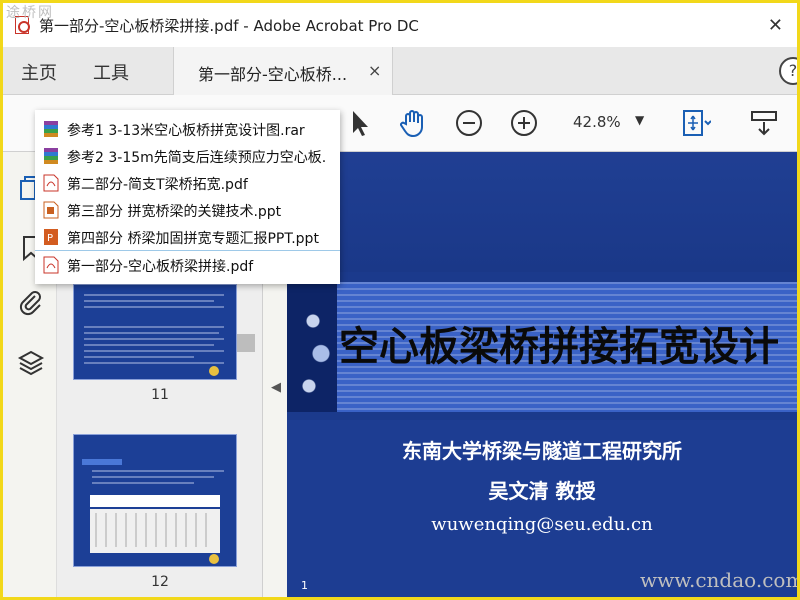  I want to click on attachment-icon, so click(31, 302).